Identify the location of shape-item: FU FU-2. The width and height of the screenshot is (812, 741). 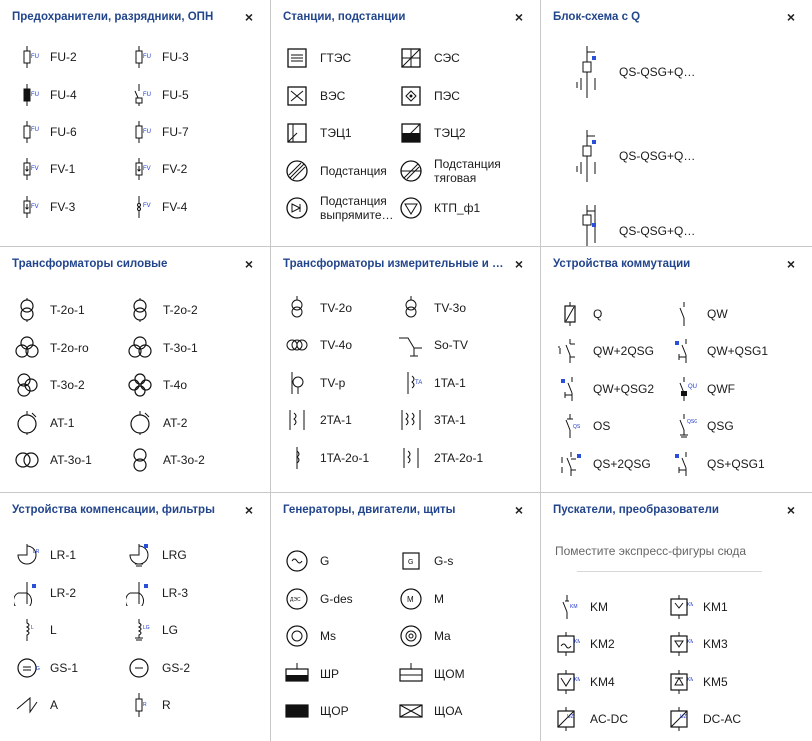
(45, 57).